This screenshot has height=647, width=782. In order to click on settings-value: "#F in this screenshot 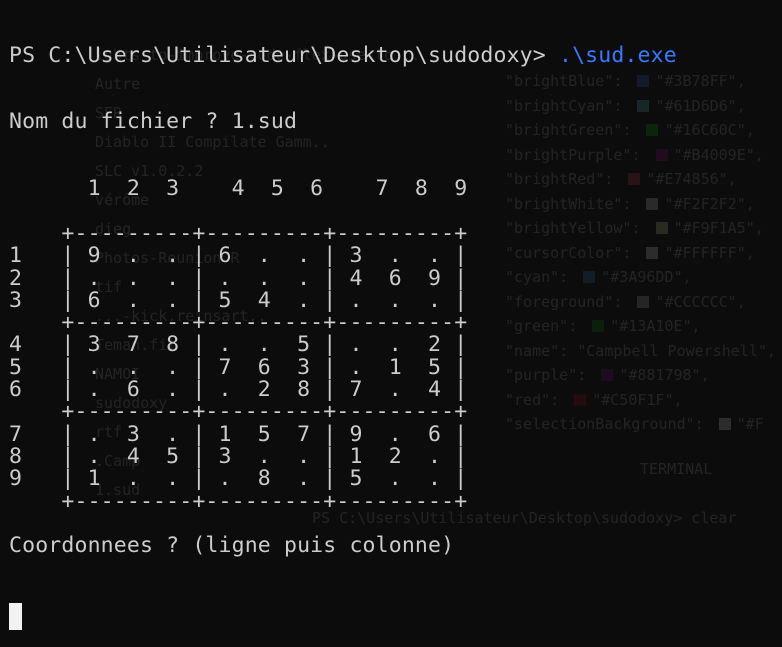, I will do `click(750, 424)`.